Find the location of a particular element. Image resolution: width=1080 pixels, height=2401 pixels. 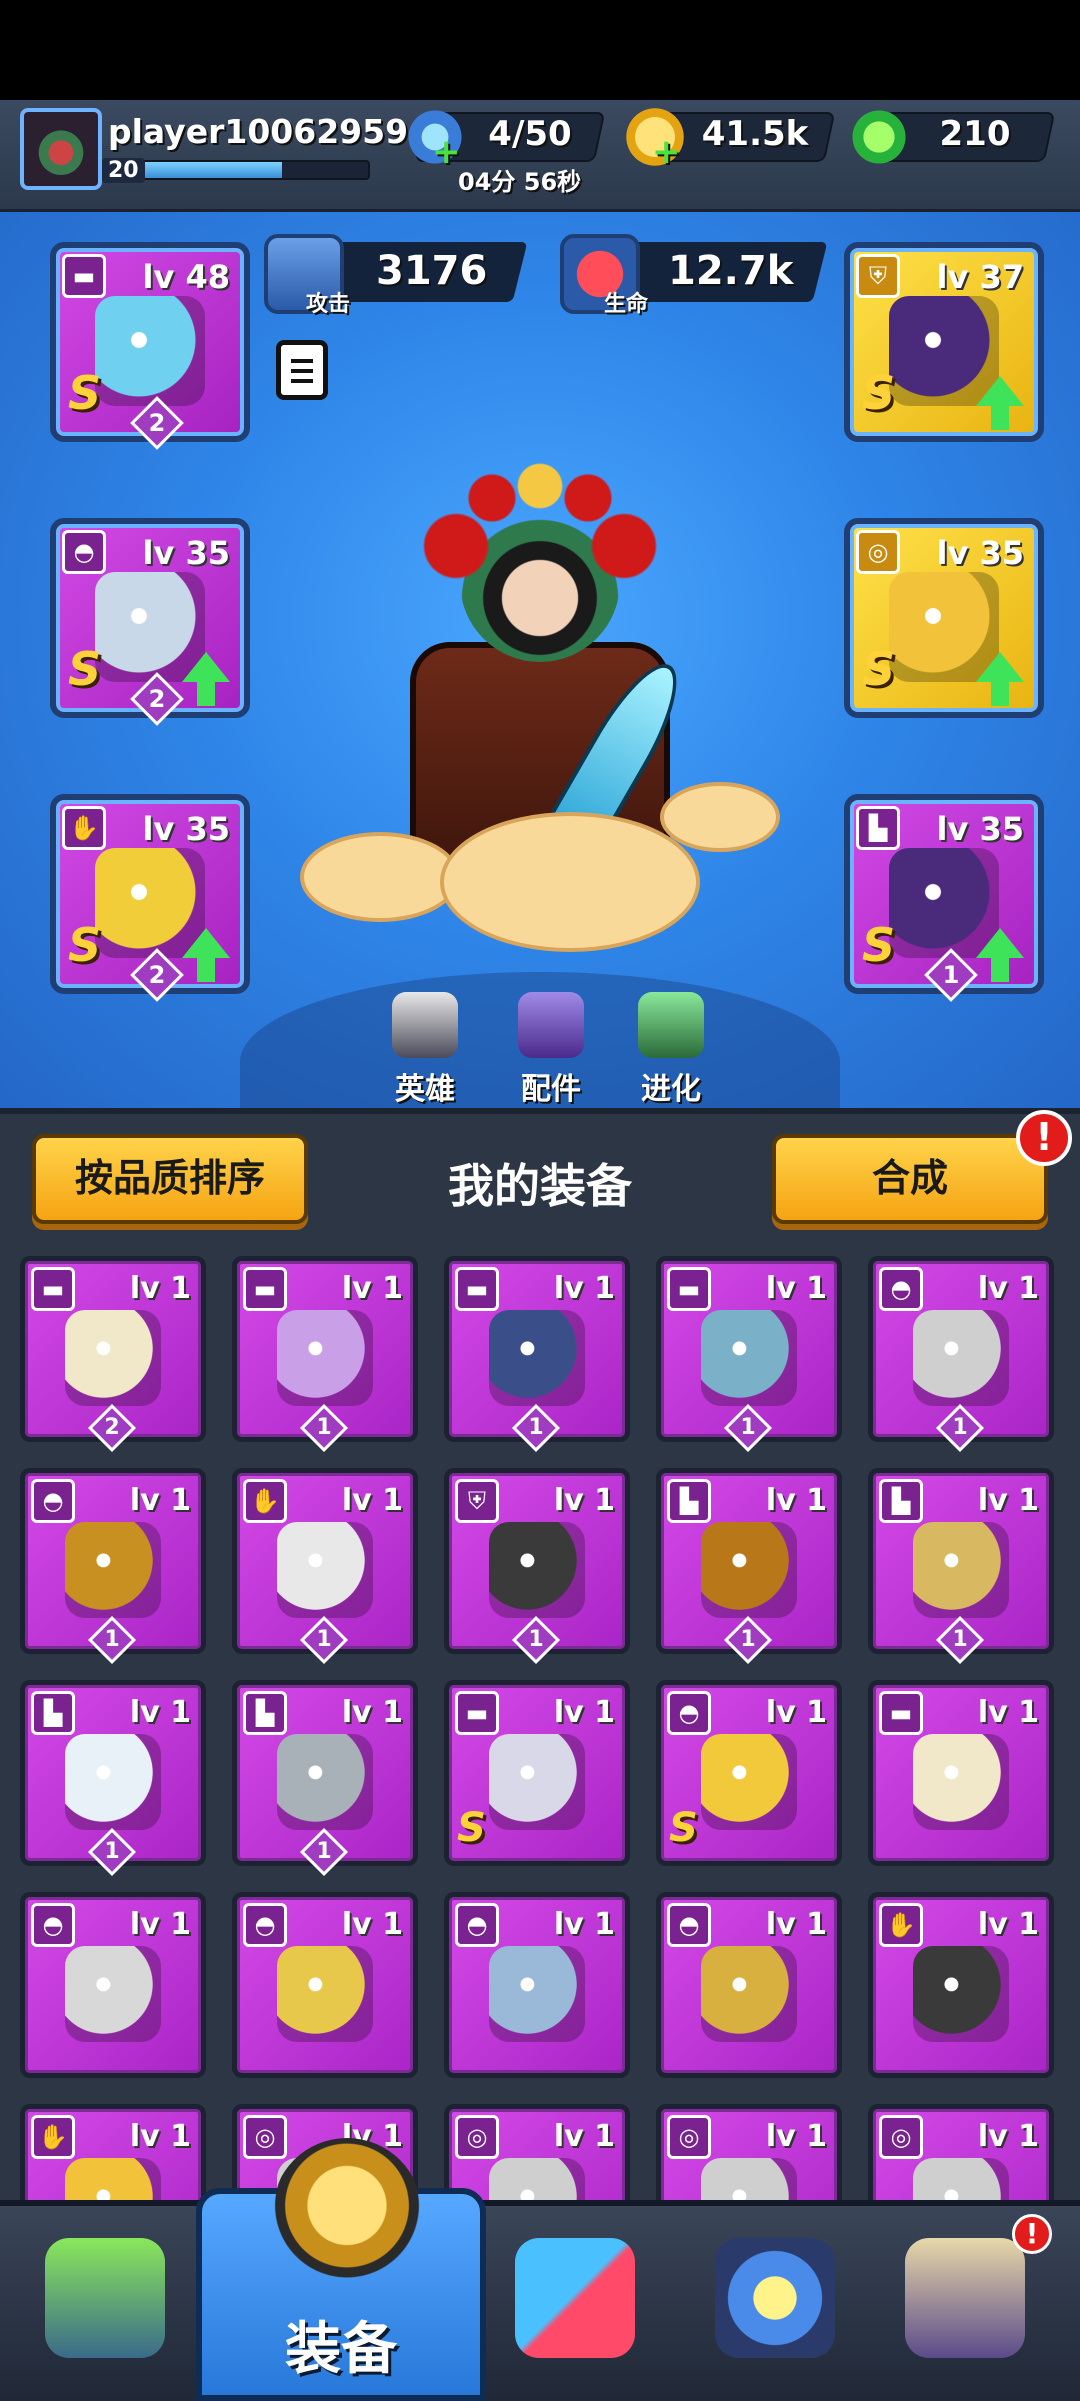

clipboard-icon is located at coordinates (302, 370).